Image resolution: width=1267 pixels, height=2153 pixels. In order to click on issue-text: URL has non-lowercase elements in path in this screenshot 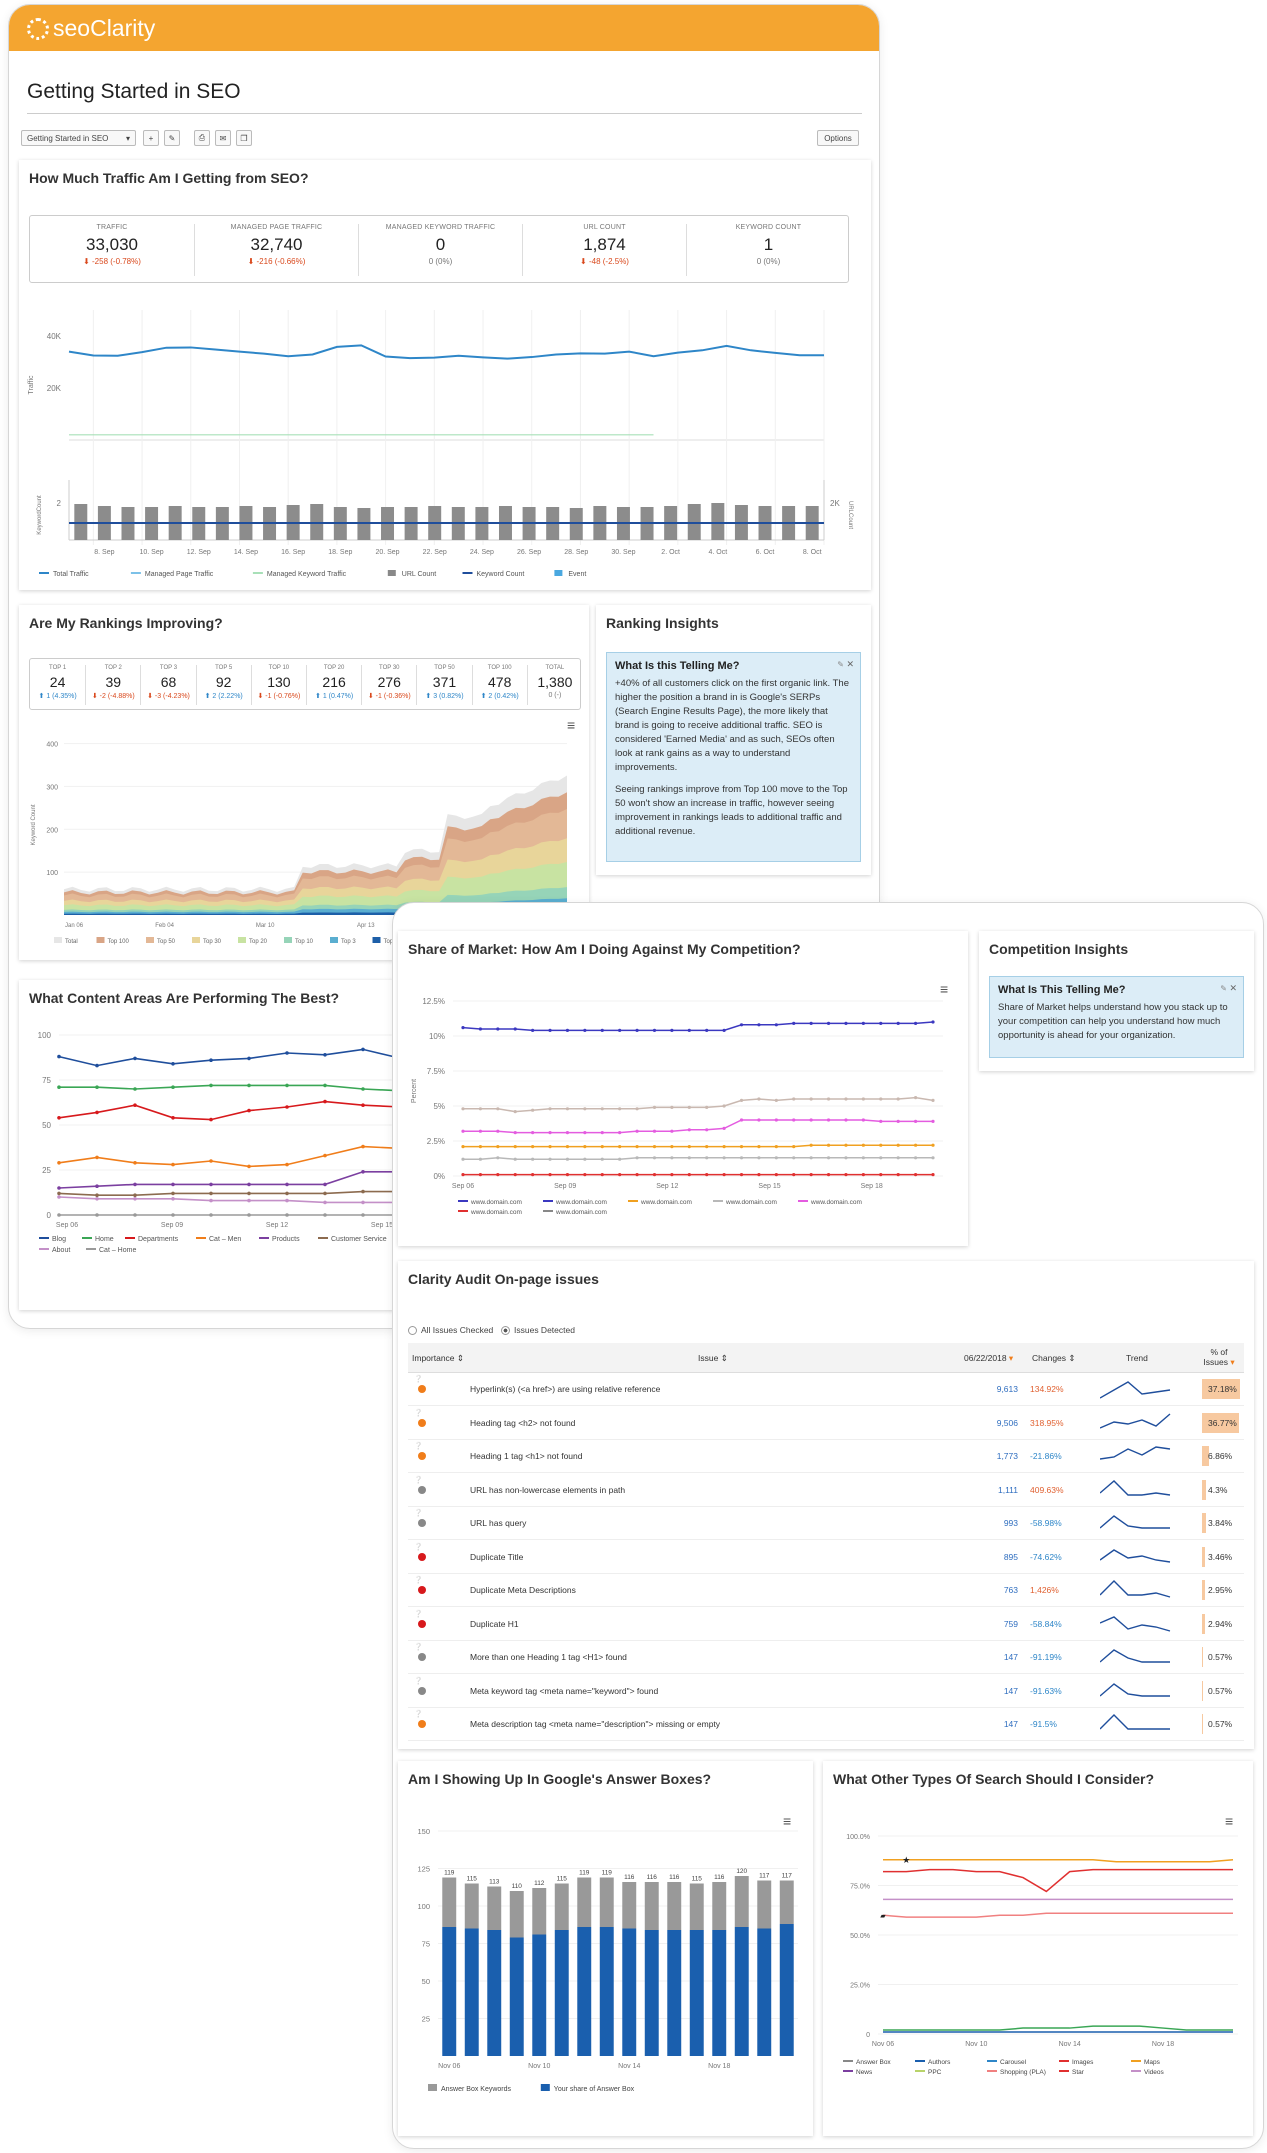, I will do `click(547, 1490)`.